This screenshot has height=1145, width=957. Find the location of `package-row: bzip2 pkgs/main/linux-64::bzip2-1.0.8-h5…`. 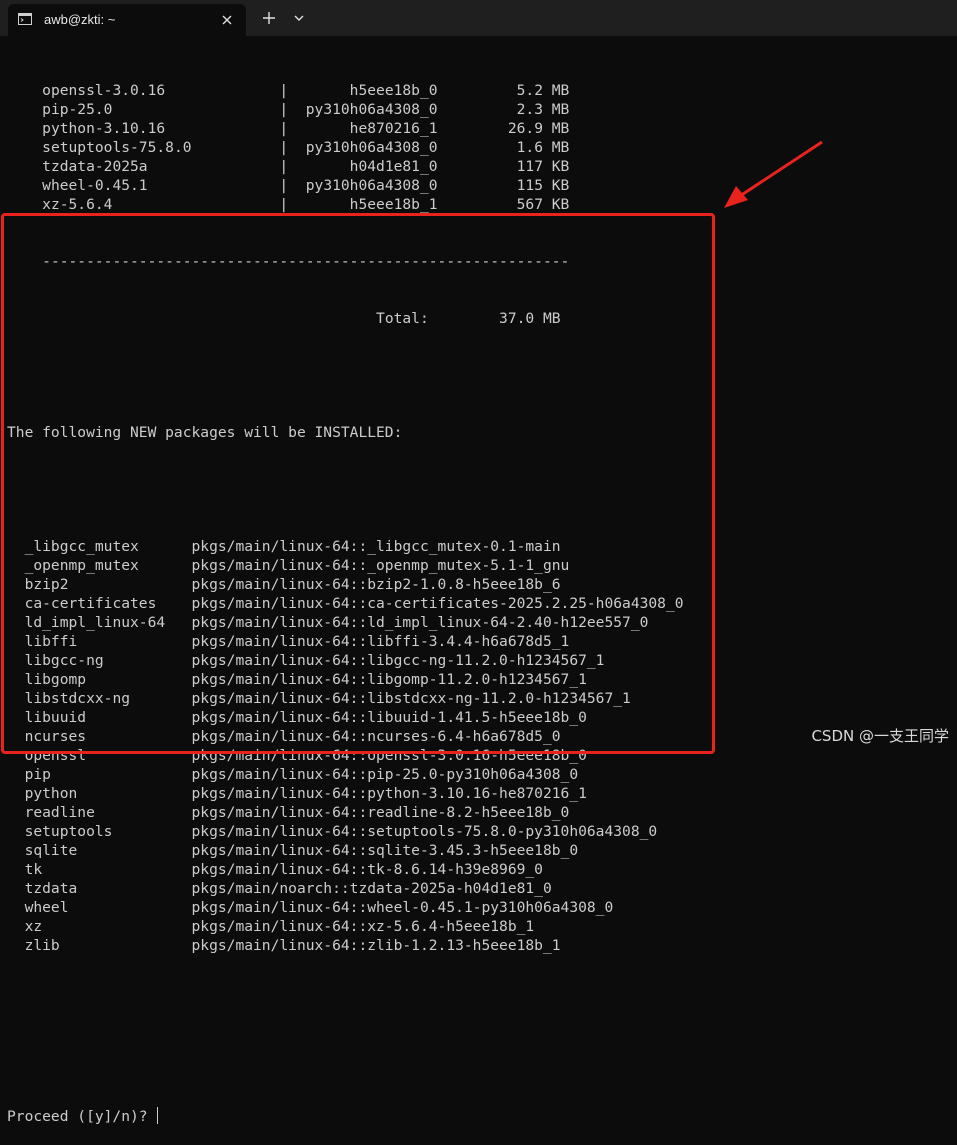

package-row: bzip2 pkgs/main/linux-64::bzip2-1.0.8-h5… is located at coordinates (482, 584).